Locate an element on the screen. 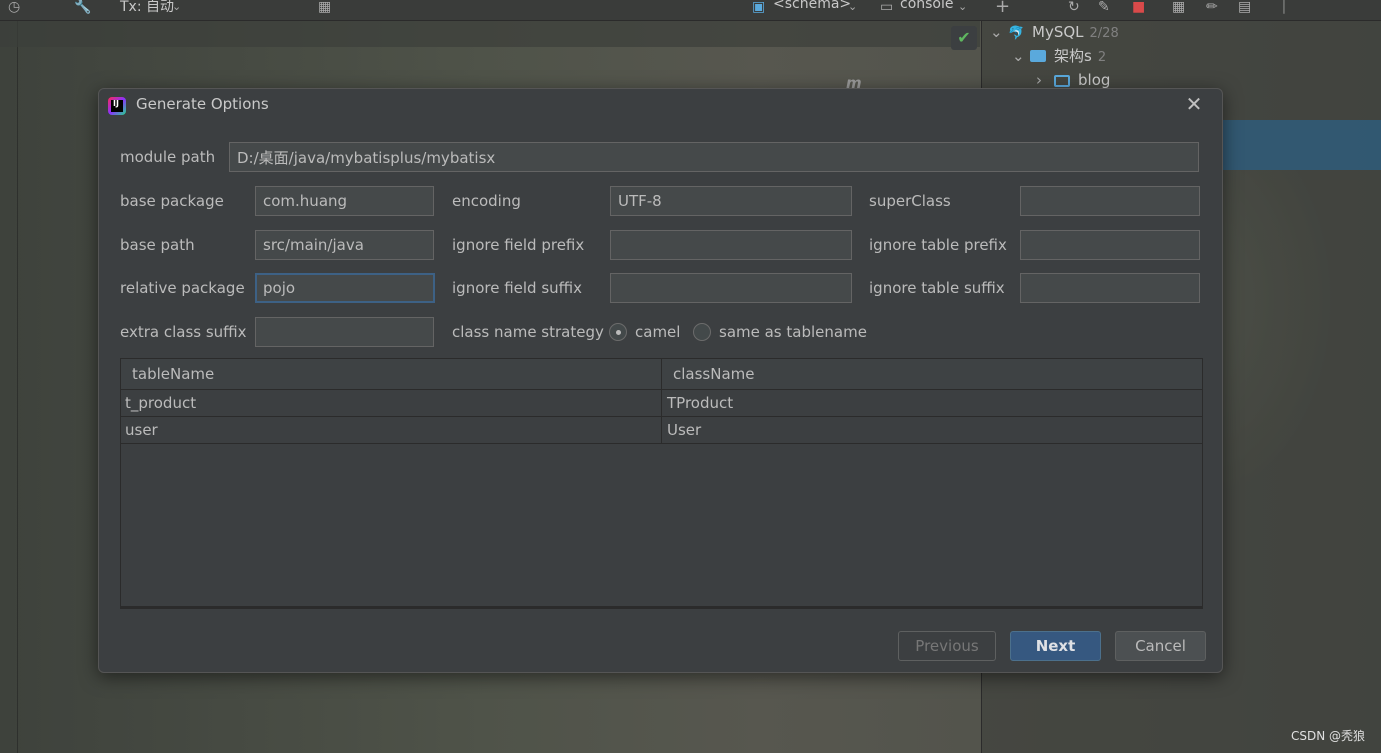  extra-class-suffix-input is located at coordinates (344, 332).